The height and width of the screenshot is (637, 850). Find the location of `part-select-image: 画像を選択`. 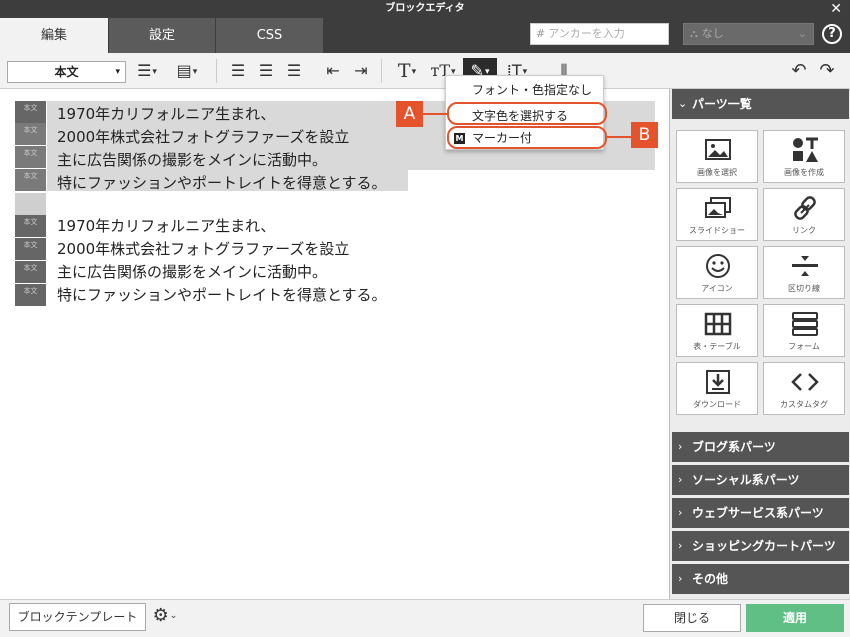

part-select-image: 画像を選択 is located at coordinates (717, 156).